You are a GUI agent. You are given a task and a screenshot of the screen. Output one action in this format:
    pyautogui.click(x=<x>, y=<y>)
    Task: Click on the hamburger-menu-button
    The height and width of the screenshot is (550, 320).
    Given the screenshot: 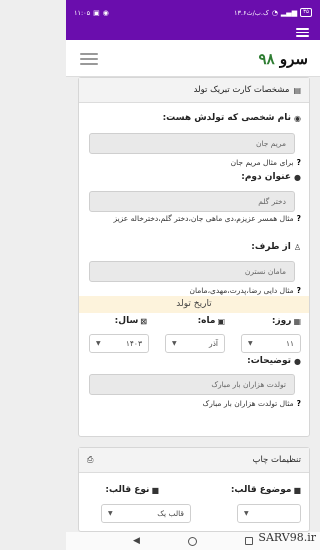 What is the action you would take?
    pyautogui.click(x=89, y=59)
    